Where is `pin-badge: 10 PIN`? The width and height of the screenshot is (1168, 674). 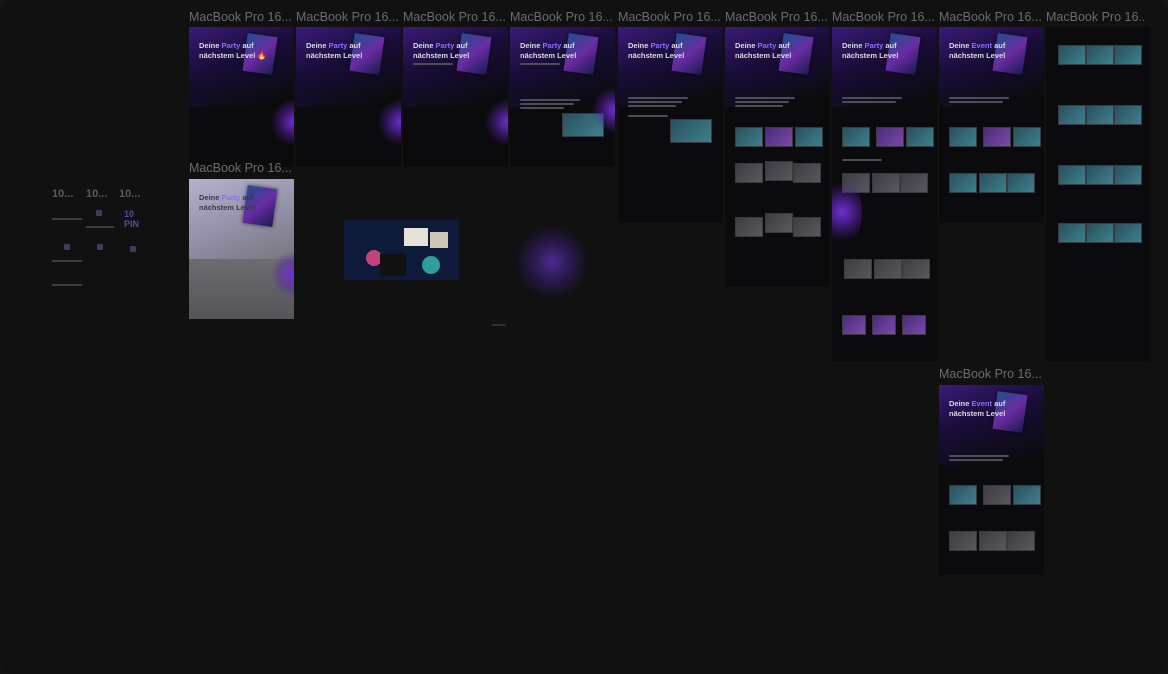
pin-badge: 10 PIN is located at coordinates (134, 219).